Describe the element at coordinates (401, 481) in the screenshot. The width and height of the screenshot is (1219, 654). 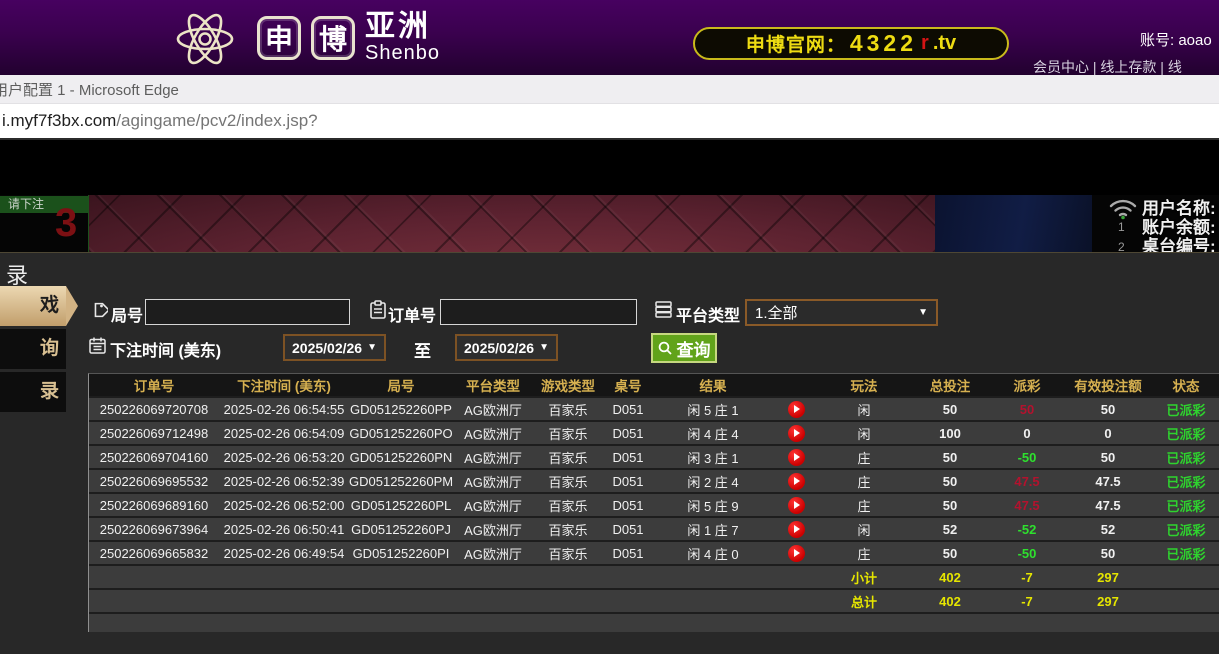
I see `cell-round: GD051252260PM` at that location.